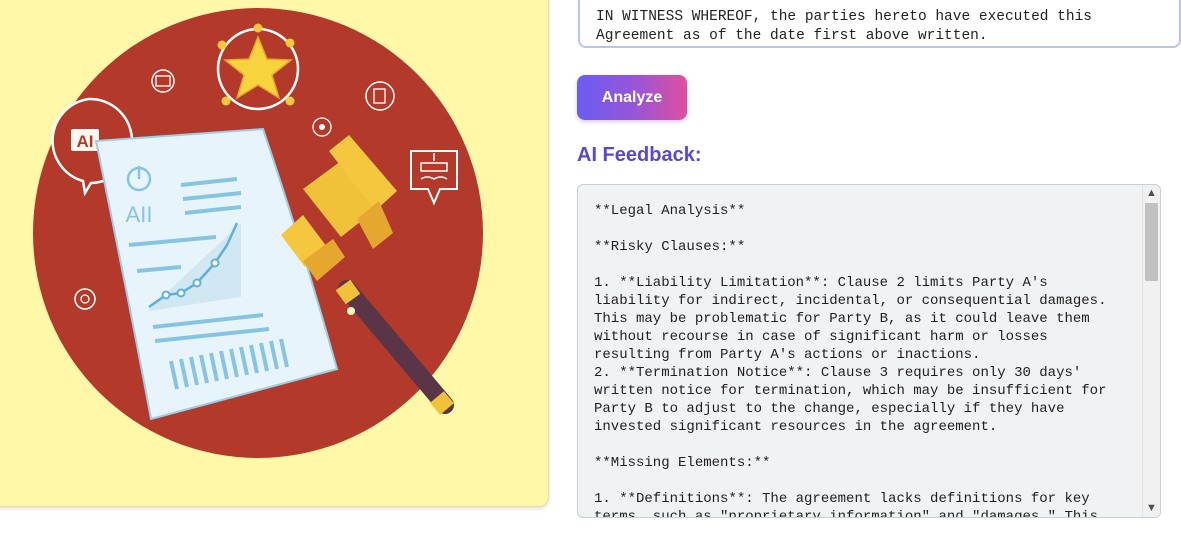 The width and height of the screenshot is (1181, 557). Describe the element at coordinates (1151, 242) in the screenshot. I see `scroll-thumb` at that location.